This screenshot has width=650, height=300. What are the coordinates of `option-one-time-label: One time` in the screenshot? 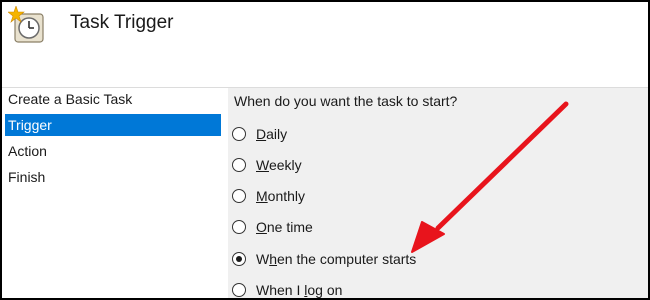 It's located at (284, 227).